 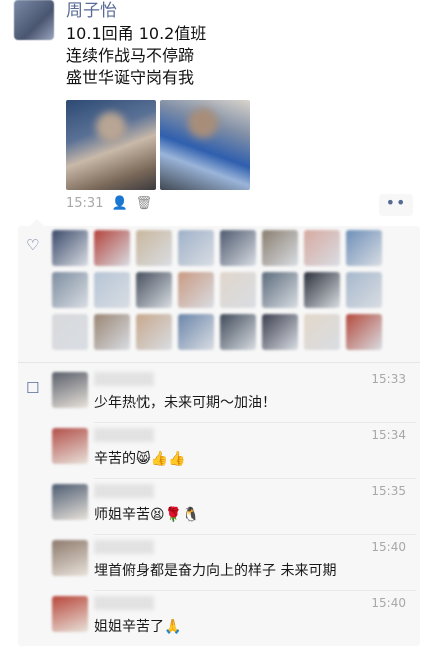 What do you see at coordinates (396, 202) in the screenshot?
I see `more-dots-icon: ••` at bounding box center [396, 202].